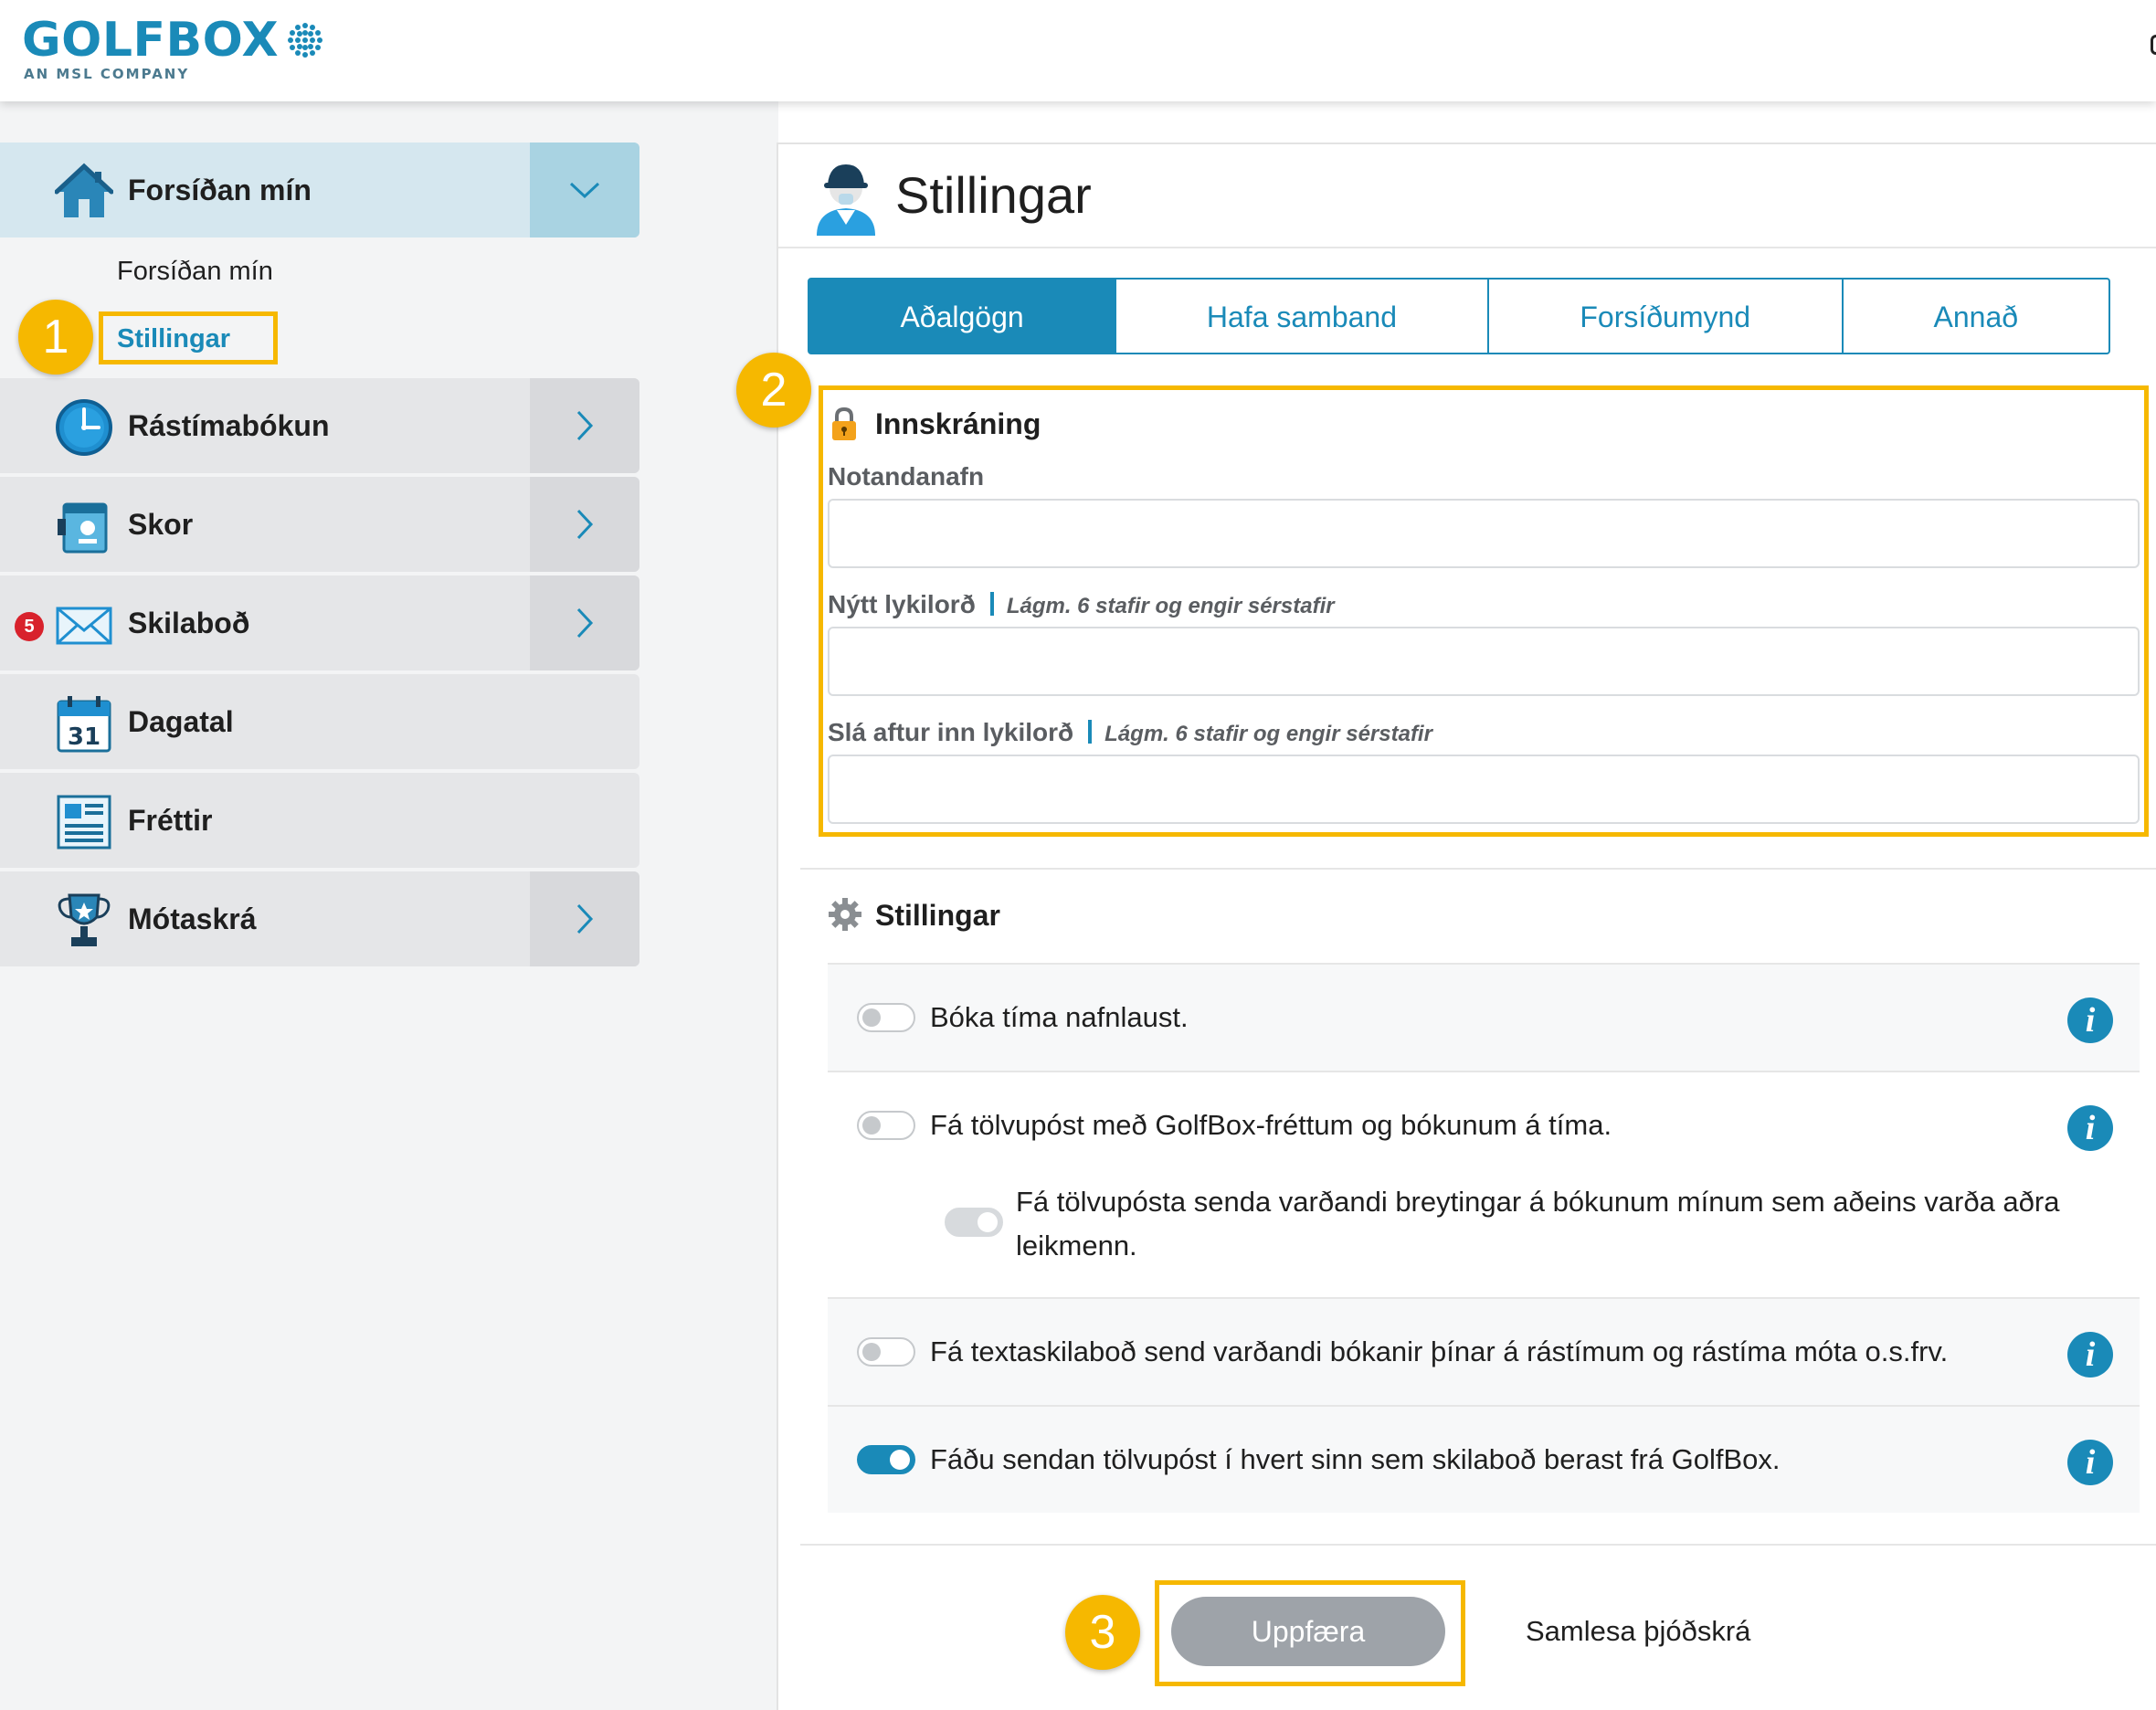 This screenshot has width=2156, height=1710. Describe the element at coordinates (170, 820) in the screenshot. I see `sidebar-item-label: Fréttir` at that location.